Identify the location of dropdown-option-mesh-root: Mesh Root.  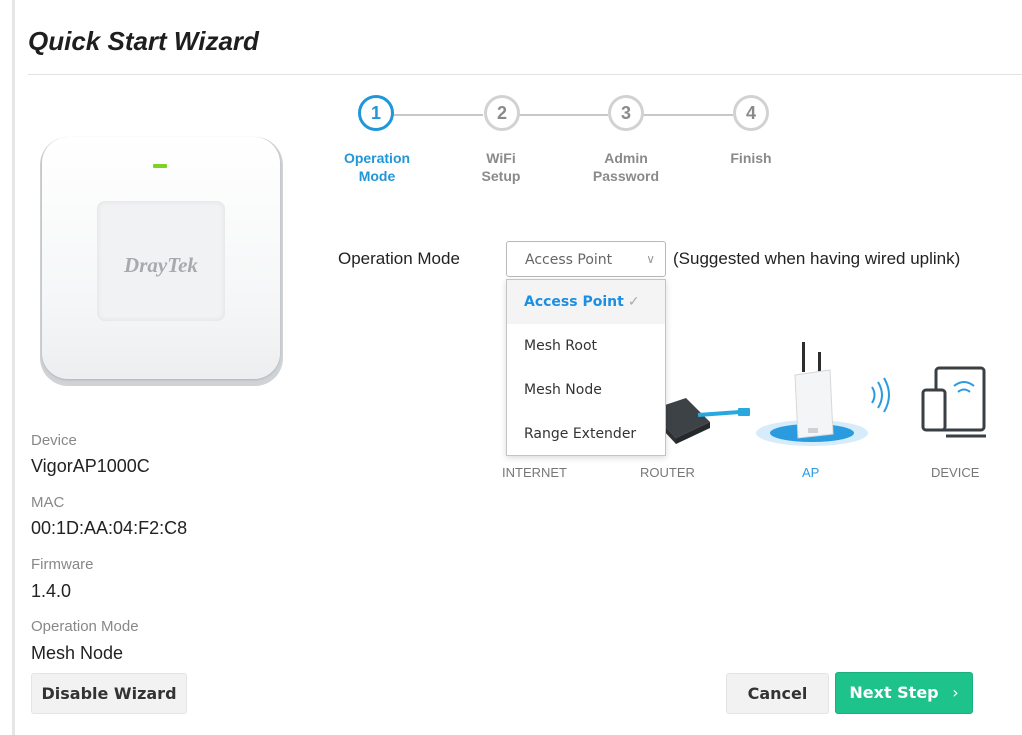
(586, 346).